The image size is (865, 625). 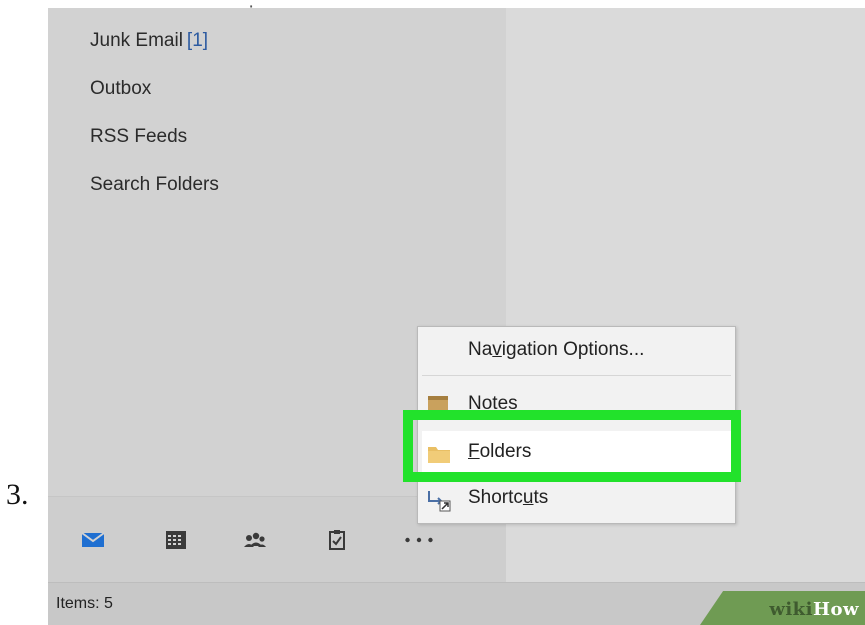 I want to click on people-icon, so click(x=255, y=540).